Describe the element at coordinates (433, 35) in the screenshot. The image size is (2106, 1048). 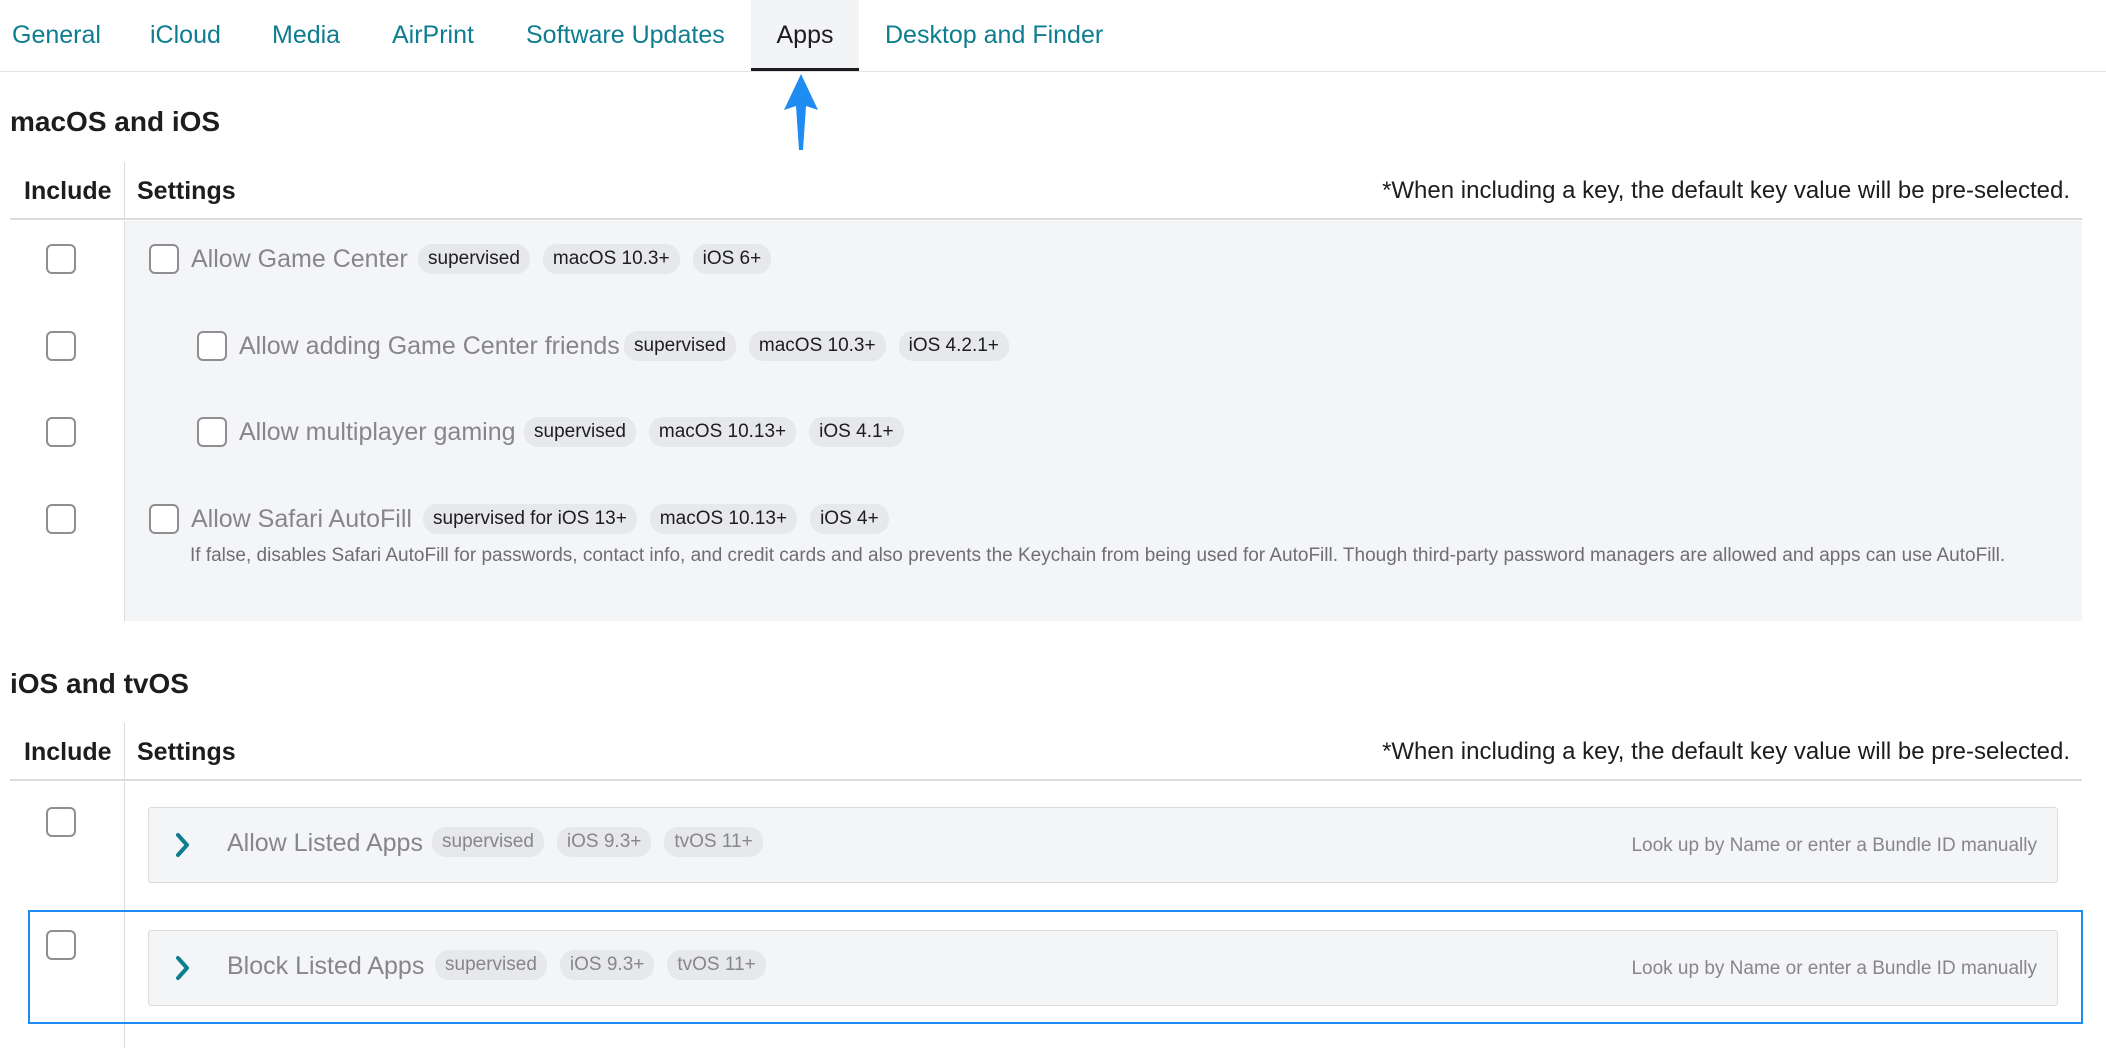
I see `tab-airprint: AirPrint` at that location.